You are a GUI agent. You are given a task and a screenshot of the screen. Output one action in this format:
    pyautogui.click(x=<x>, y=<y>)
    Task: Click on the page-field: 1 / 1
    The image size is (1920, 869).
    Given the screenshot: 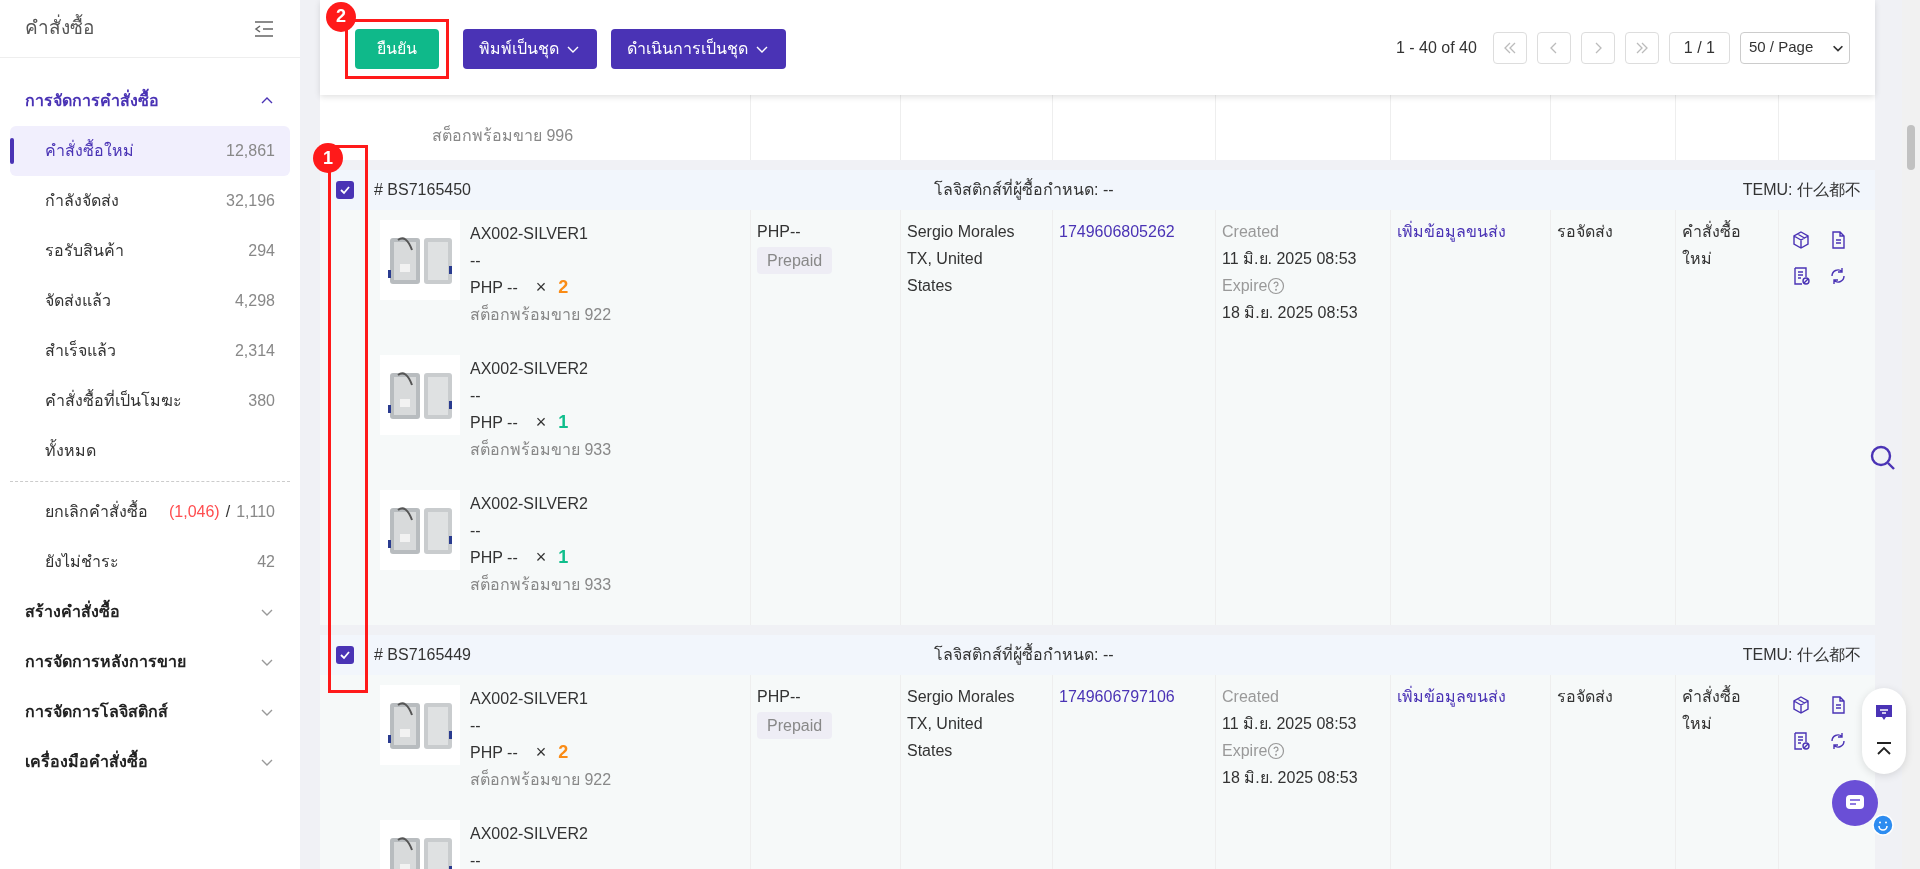 What is the action you would take?
    pyautogui.click(x=1699, y=47)
    